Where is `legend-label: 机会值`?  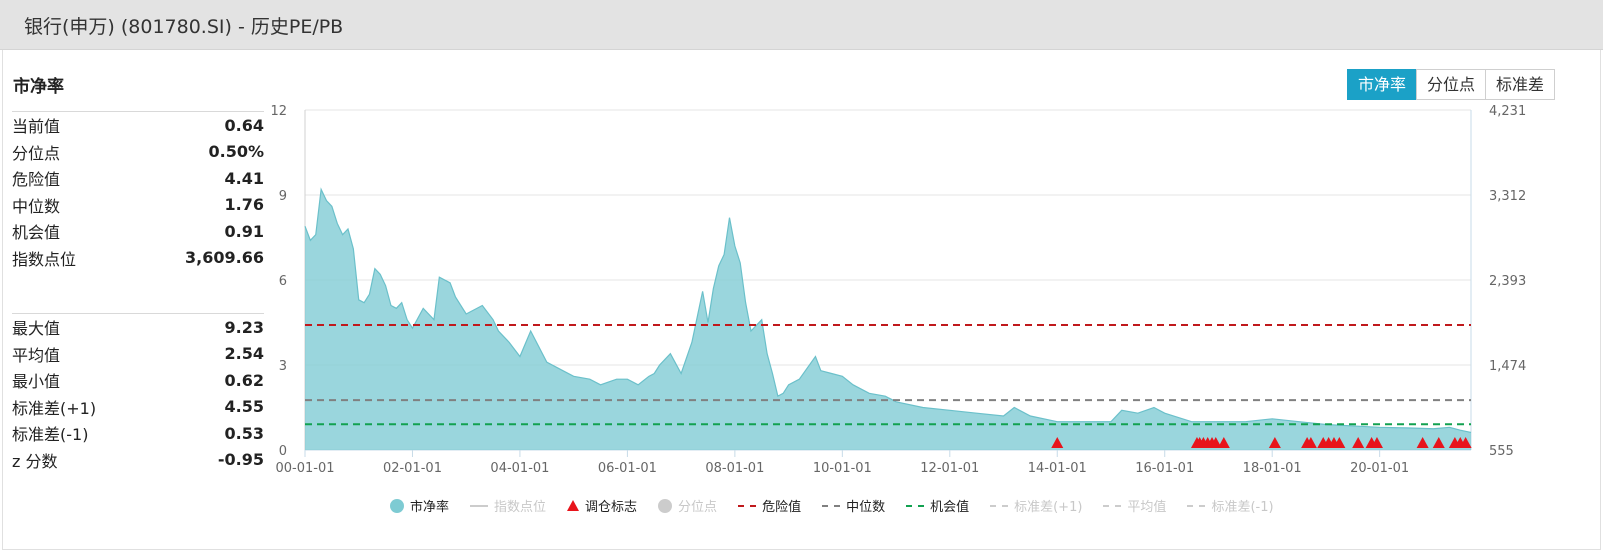 legend-label: 机会值 is located at coordinates (950, 507).